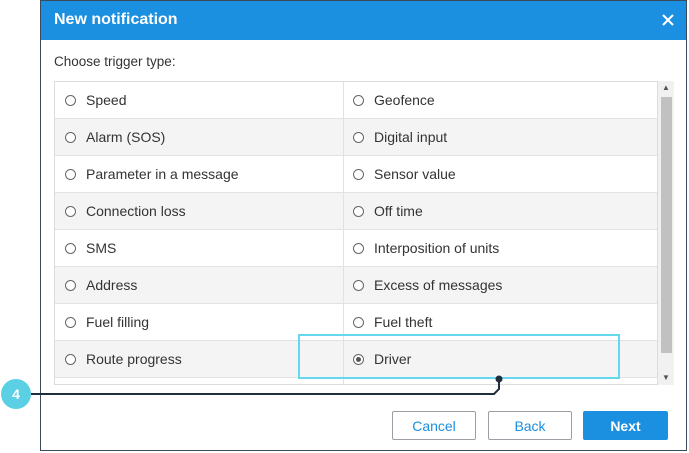 The width and height of the screenshot is (689, 453). Describe the element at coordinates (356, 381) in the screenshot. I see `trigger-row-partial` at that location.